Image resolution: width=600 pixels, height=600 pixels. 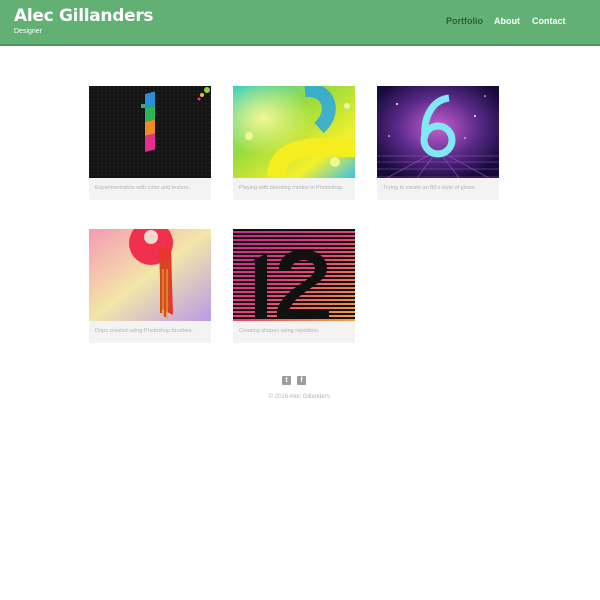 I want to click on nav-link-about: About, so click(x=507, y=21).